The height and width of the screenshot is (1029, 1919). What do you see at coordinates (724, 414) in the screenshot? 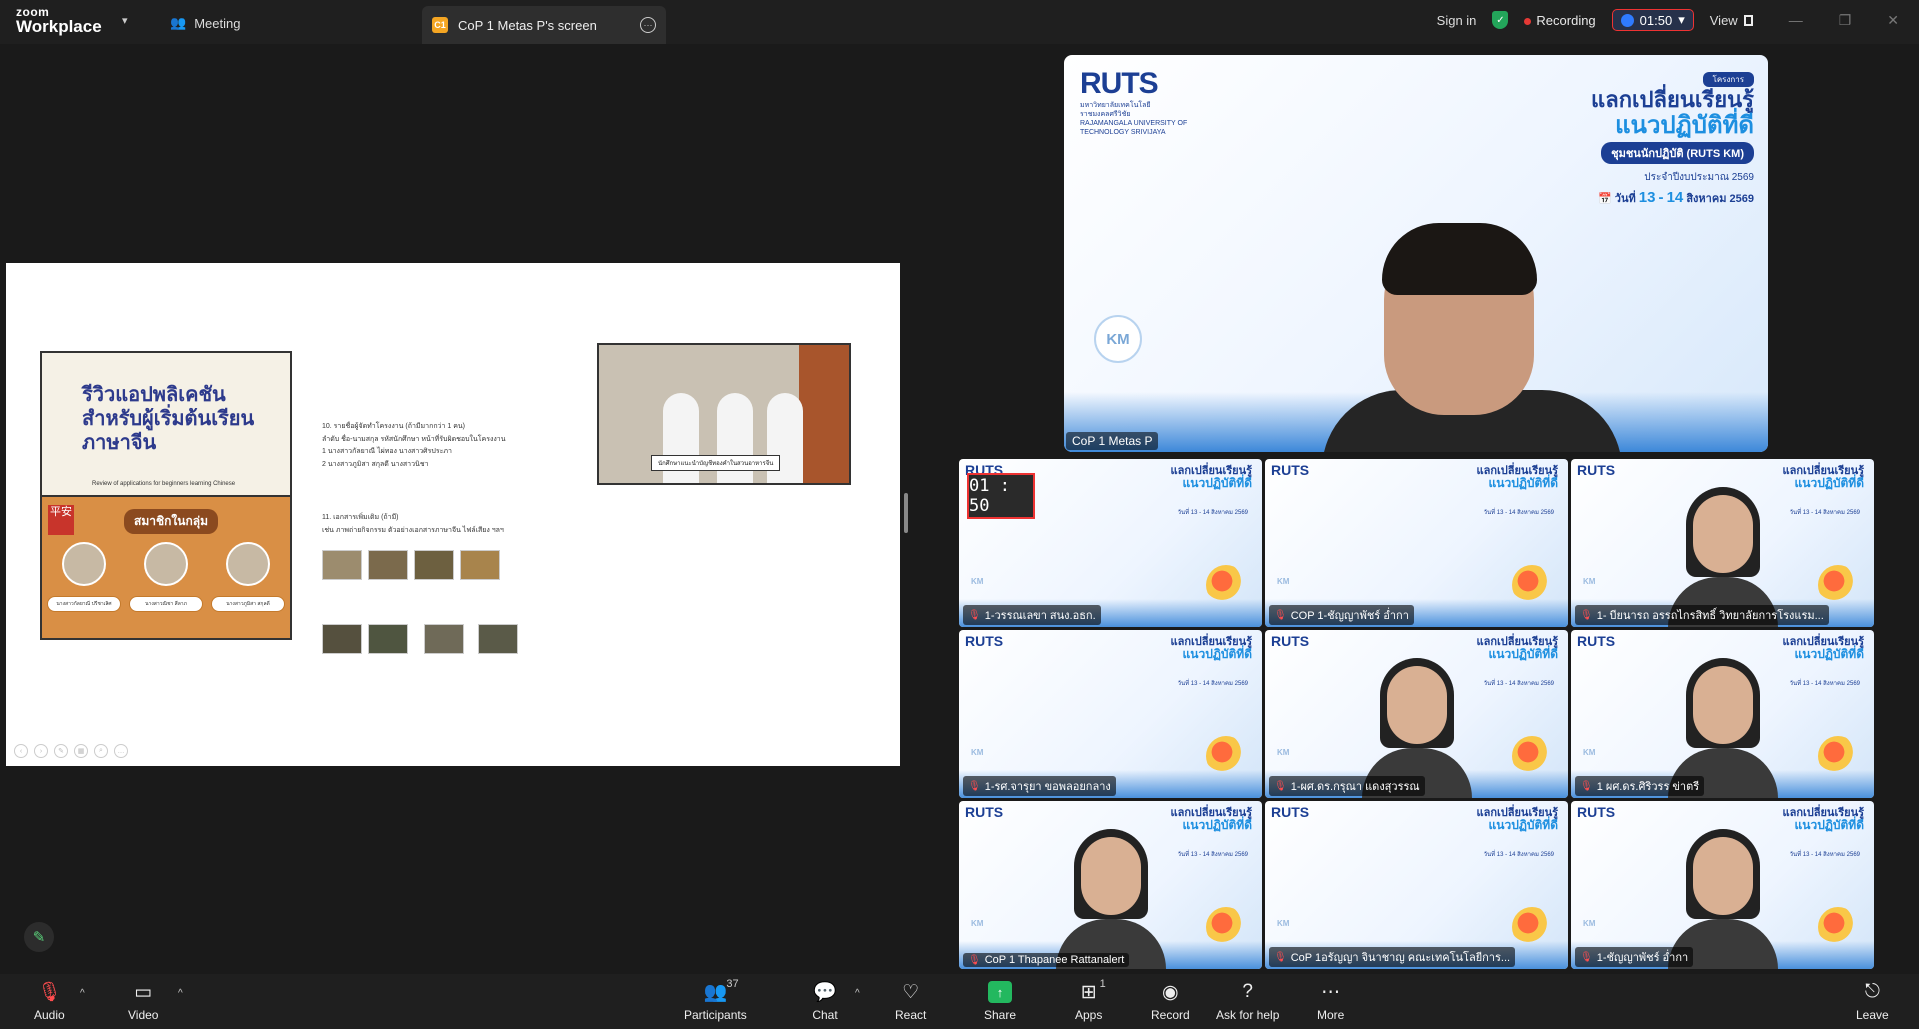
I see `video-thumbnail: นักศึกษาแนะนำบัญชีทองคำในสวนอาหารจีน` at bounding box center [724, 414].